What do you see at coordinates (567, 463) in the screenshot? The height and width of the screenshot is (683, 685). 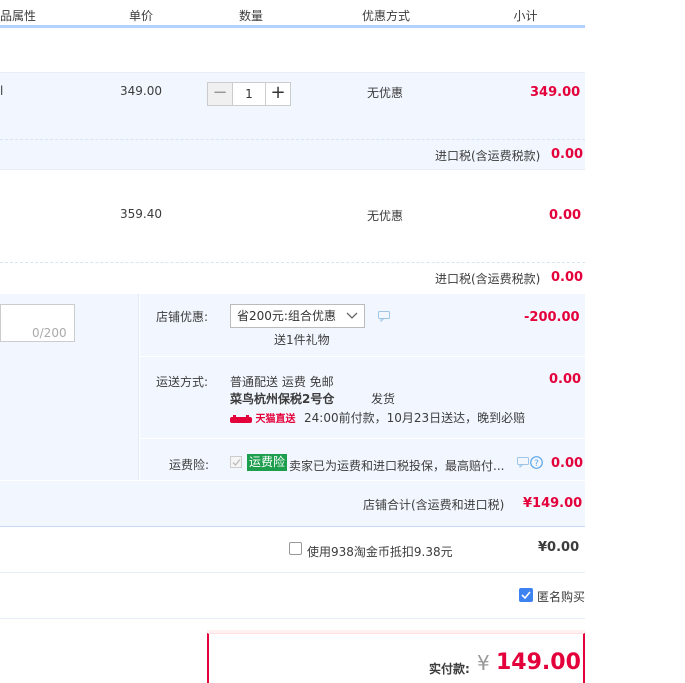 I see `insurance-value: 0.00` at bounding box center [567, 463].